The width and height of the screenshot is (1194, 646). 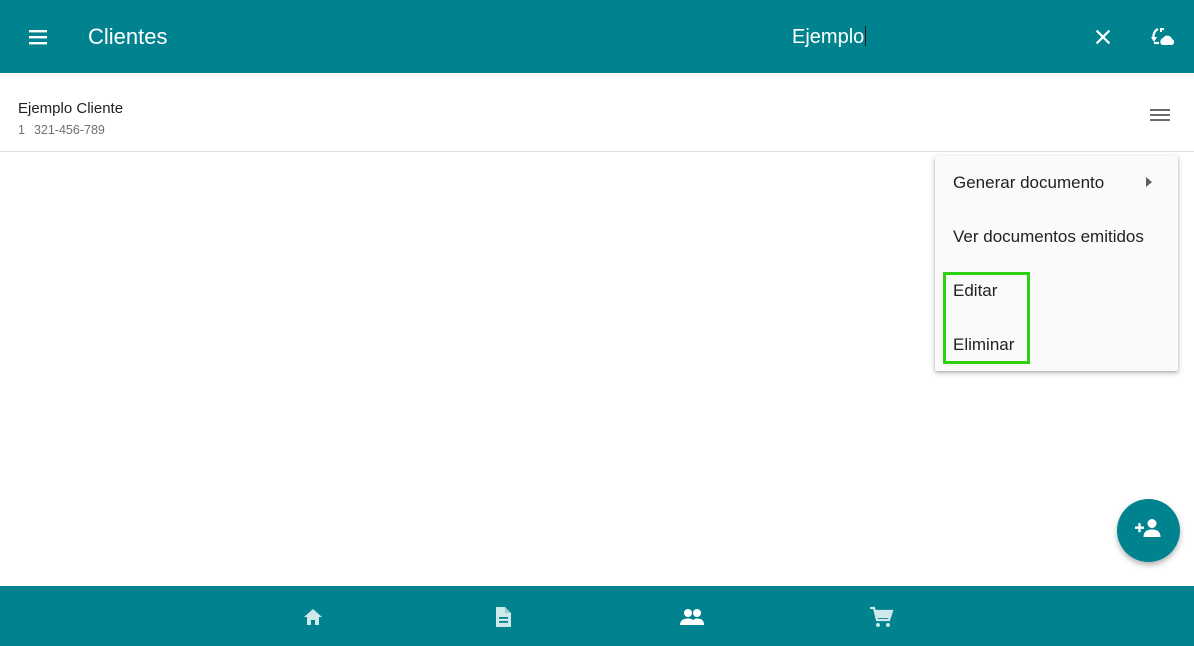 What do you see at coordinates (597, 616) in the screenshot?
I see `bottom-navigation` at bounding box center [597, 616].